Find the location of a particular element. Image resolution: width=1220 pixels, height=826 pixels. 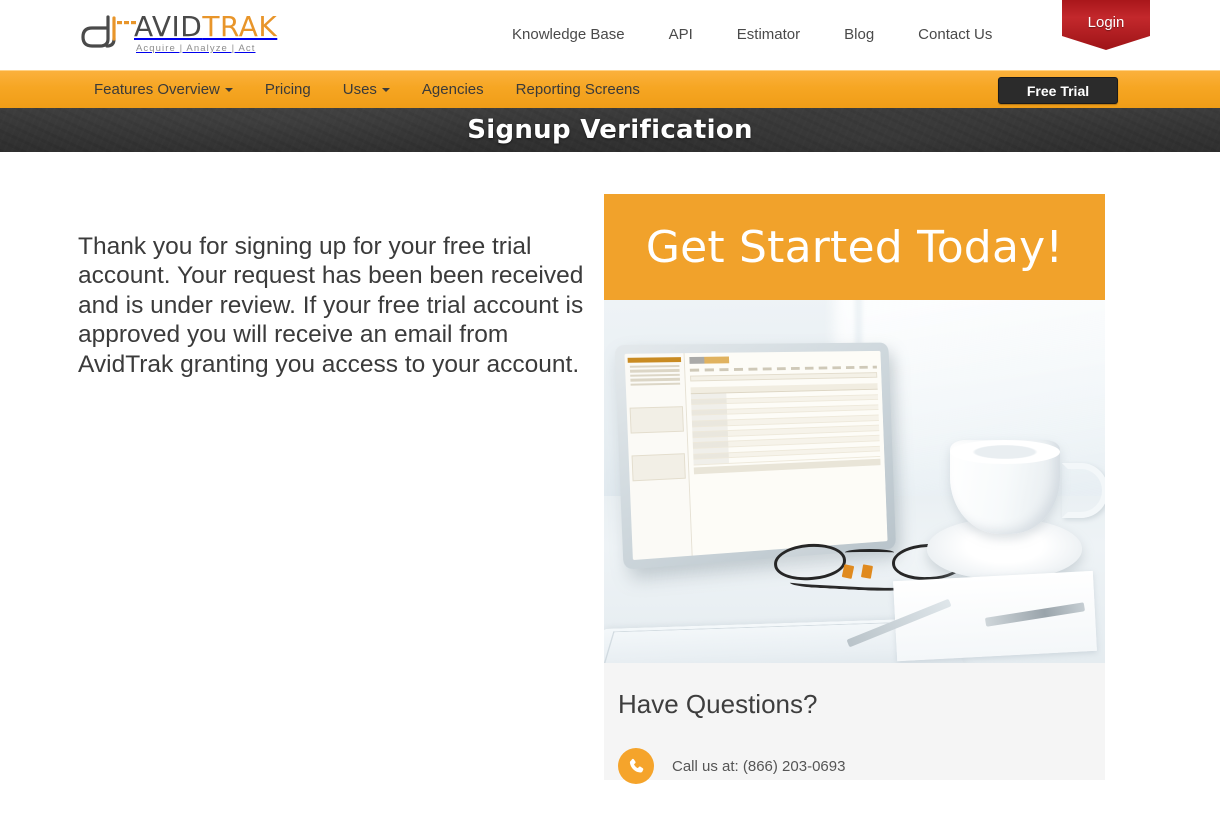

phone-icon is located at coordinates (636, 766).